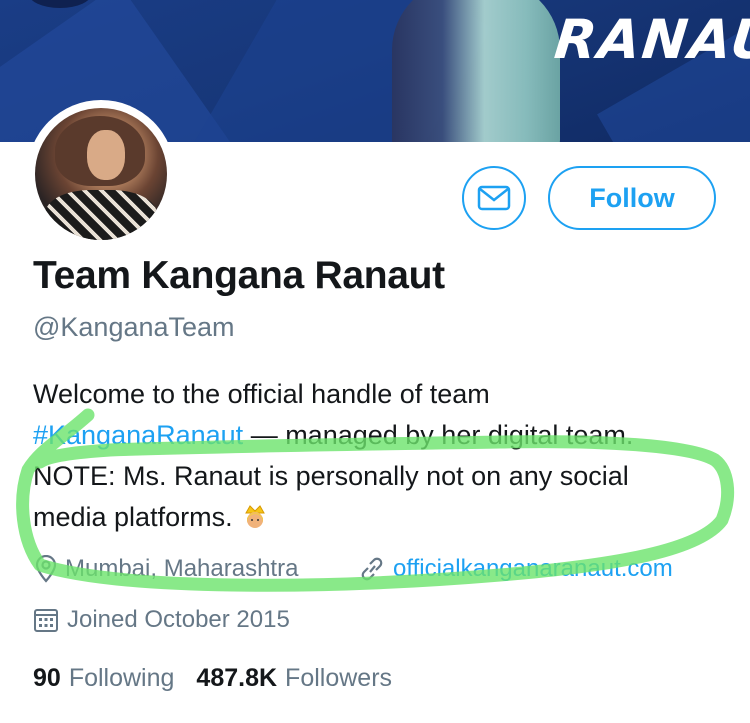 This screenshot has width=750, height=723. Describe the element at coordinates (632, 198) in the screenshot. I see `follow-button: Follow` at that location.